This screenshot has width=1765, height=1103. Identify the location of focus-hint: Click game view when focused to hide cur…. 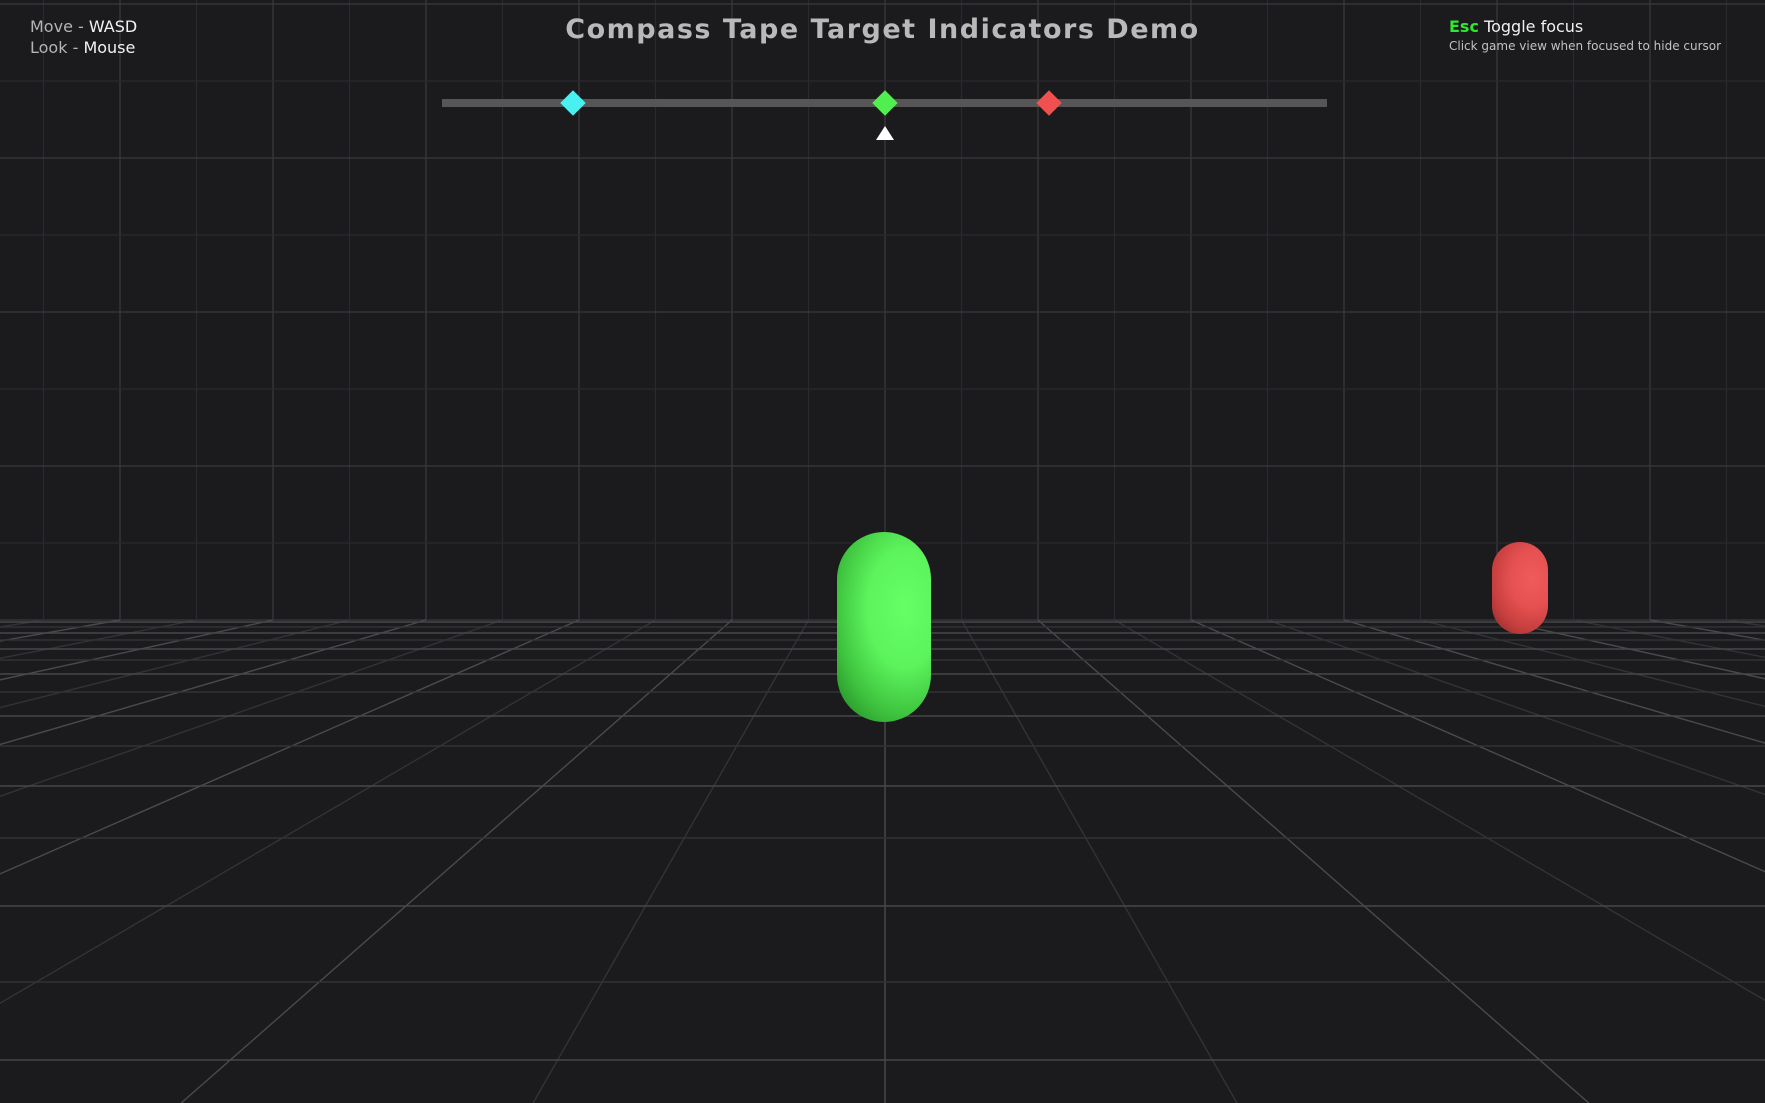
(1585, 46).